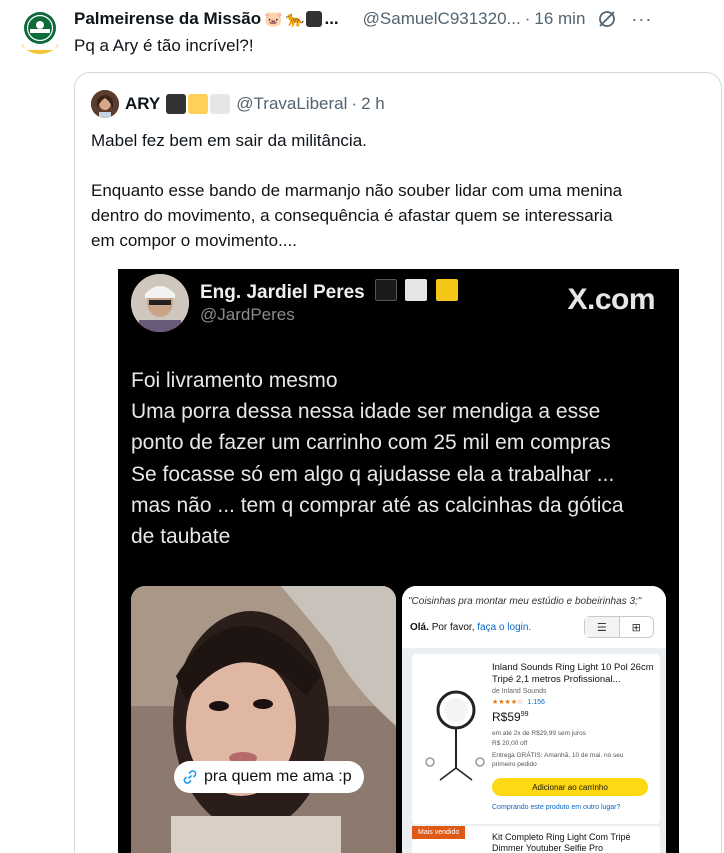  I want to click on photo-caption-pill: pra quem me ama :p, so click(269, 777).